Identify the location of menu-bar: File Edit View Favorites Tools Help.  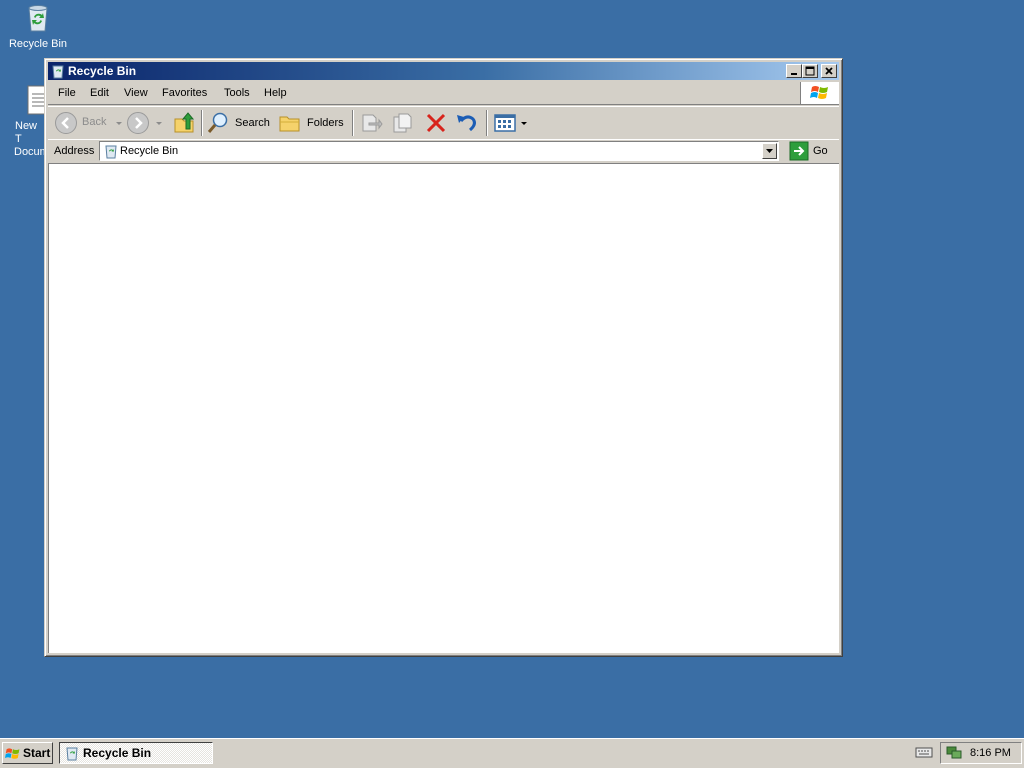
(443, 93).